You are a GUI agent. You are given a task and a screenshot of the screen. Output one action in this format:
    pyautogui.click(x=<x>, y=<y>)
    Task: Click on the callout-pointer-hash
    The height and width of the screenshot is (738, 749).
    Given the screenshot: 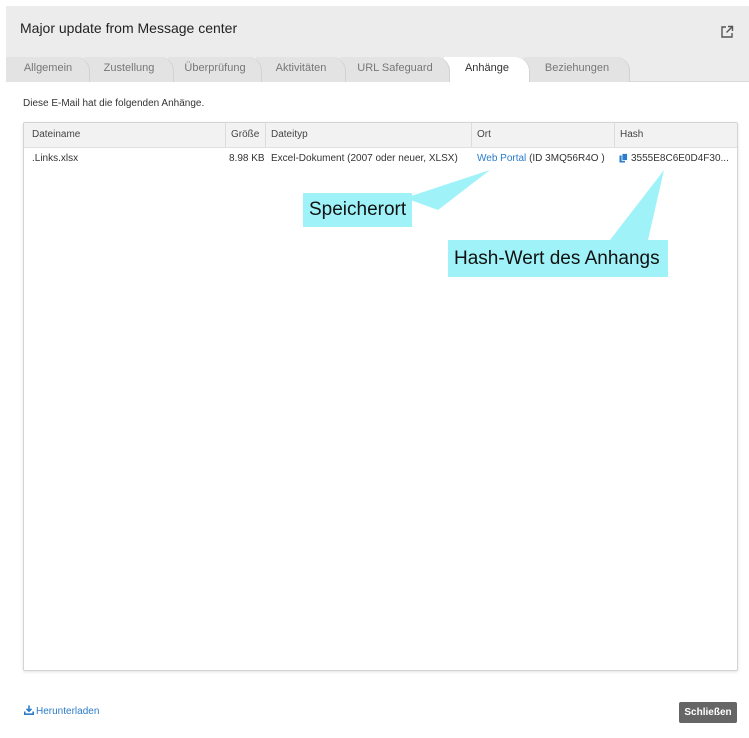 What is the action you would take?
    pyautogui.click(x=637, y=205)
    